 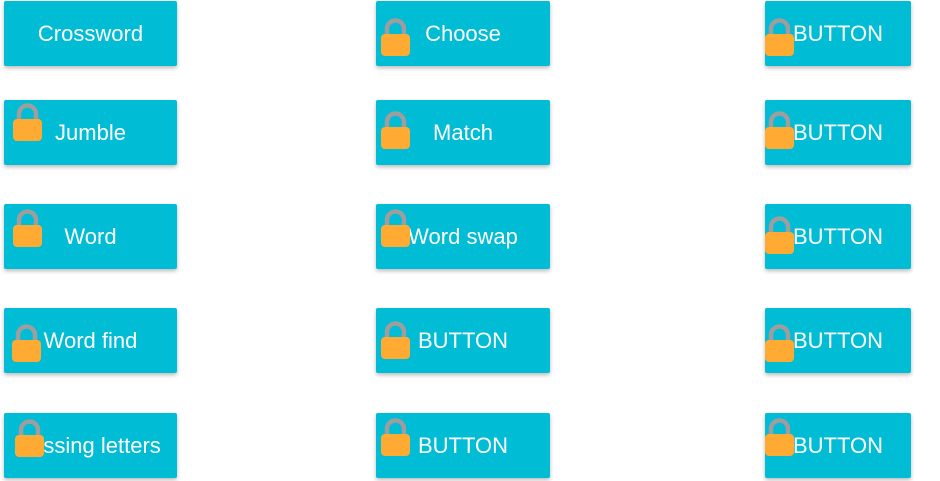 I want to click on button-r1c3: BUTTON, so click(x=838, y=33).